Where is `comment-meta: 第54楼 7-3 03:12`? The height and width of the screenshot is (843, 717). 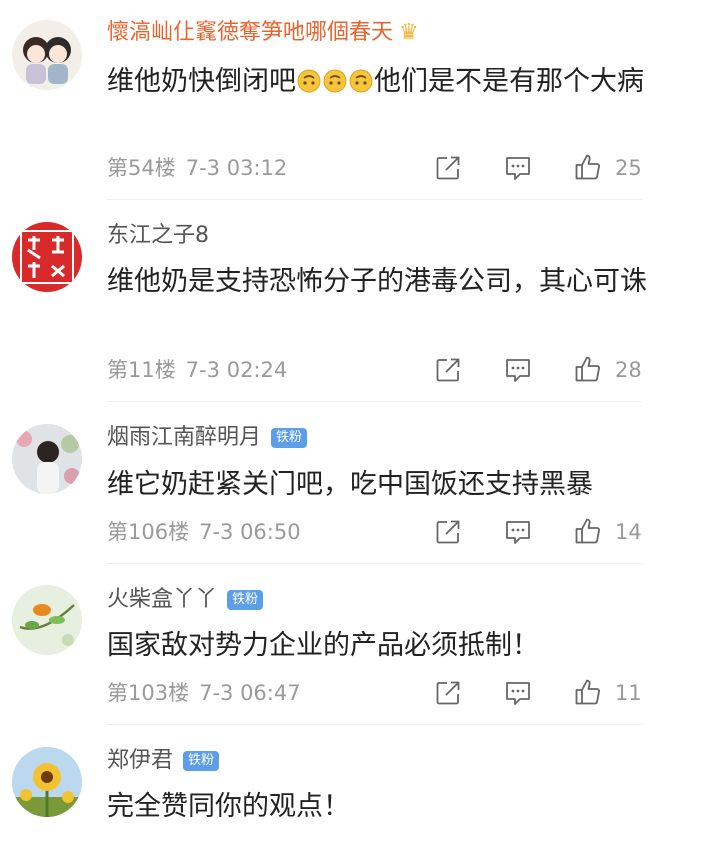 comment-meta: 第54楼 7-3 03:12 is located at coordinates (197, 168).